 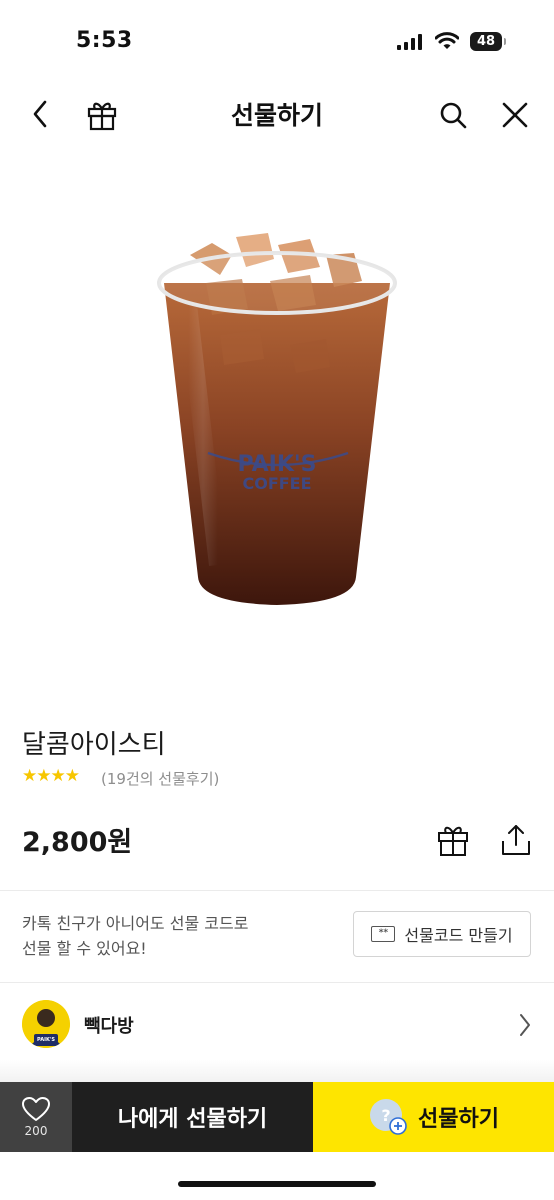 What do you see at coordinates (109, 1026) in the screenshot?
I see `brand-name: 빽다방` at bounding box center [109, 1026].